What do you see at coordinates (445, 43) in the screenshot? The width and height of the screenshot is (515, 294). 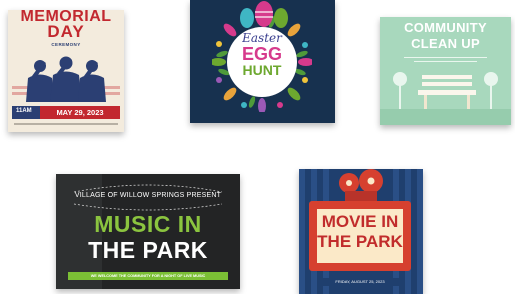 I see `cleanup-title-line2: CLEAN UP` at bounding box center [445, 43].